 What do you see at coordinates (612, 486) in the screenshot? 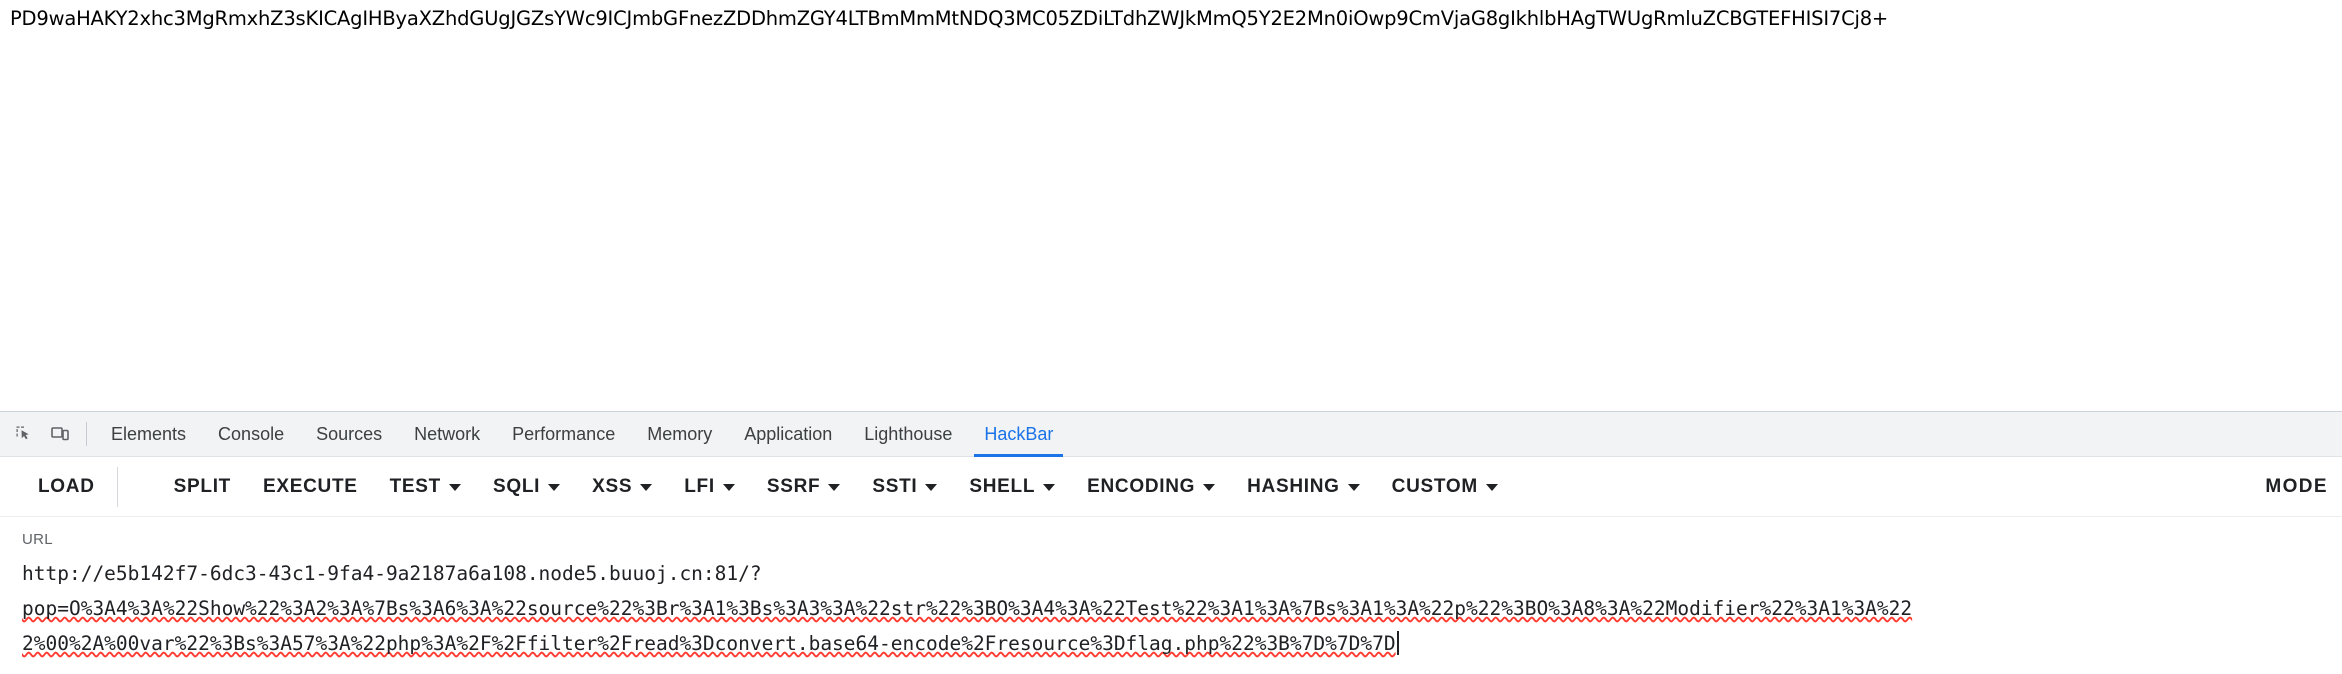
I see `button-label: XSS` at bounding box center [612, 486].